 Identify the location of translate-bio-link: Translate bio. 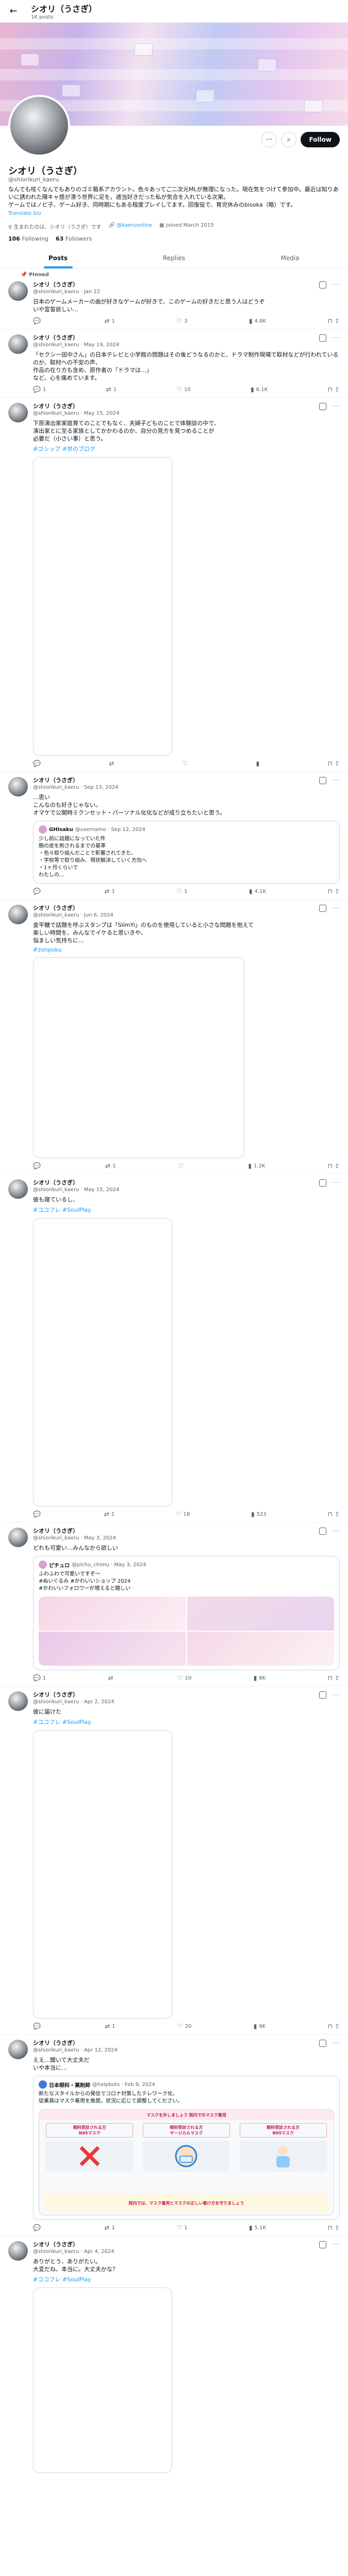
(174, 213).